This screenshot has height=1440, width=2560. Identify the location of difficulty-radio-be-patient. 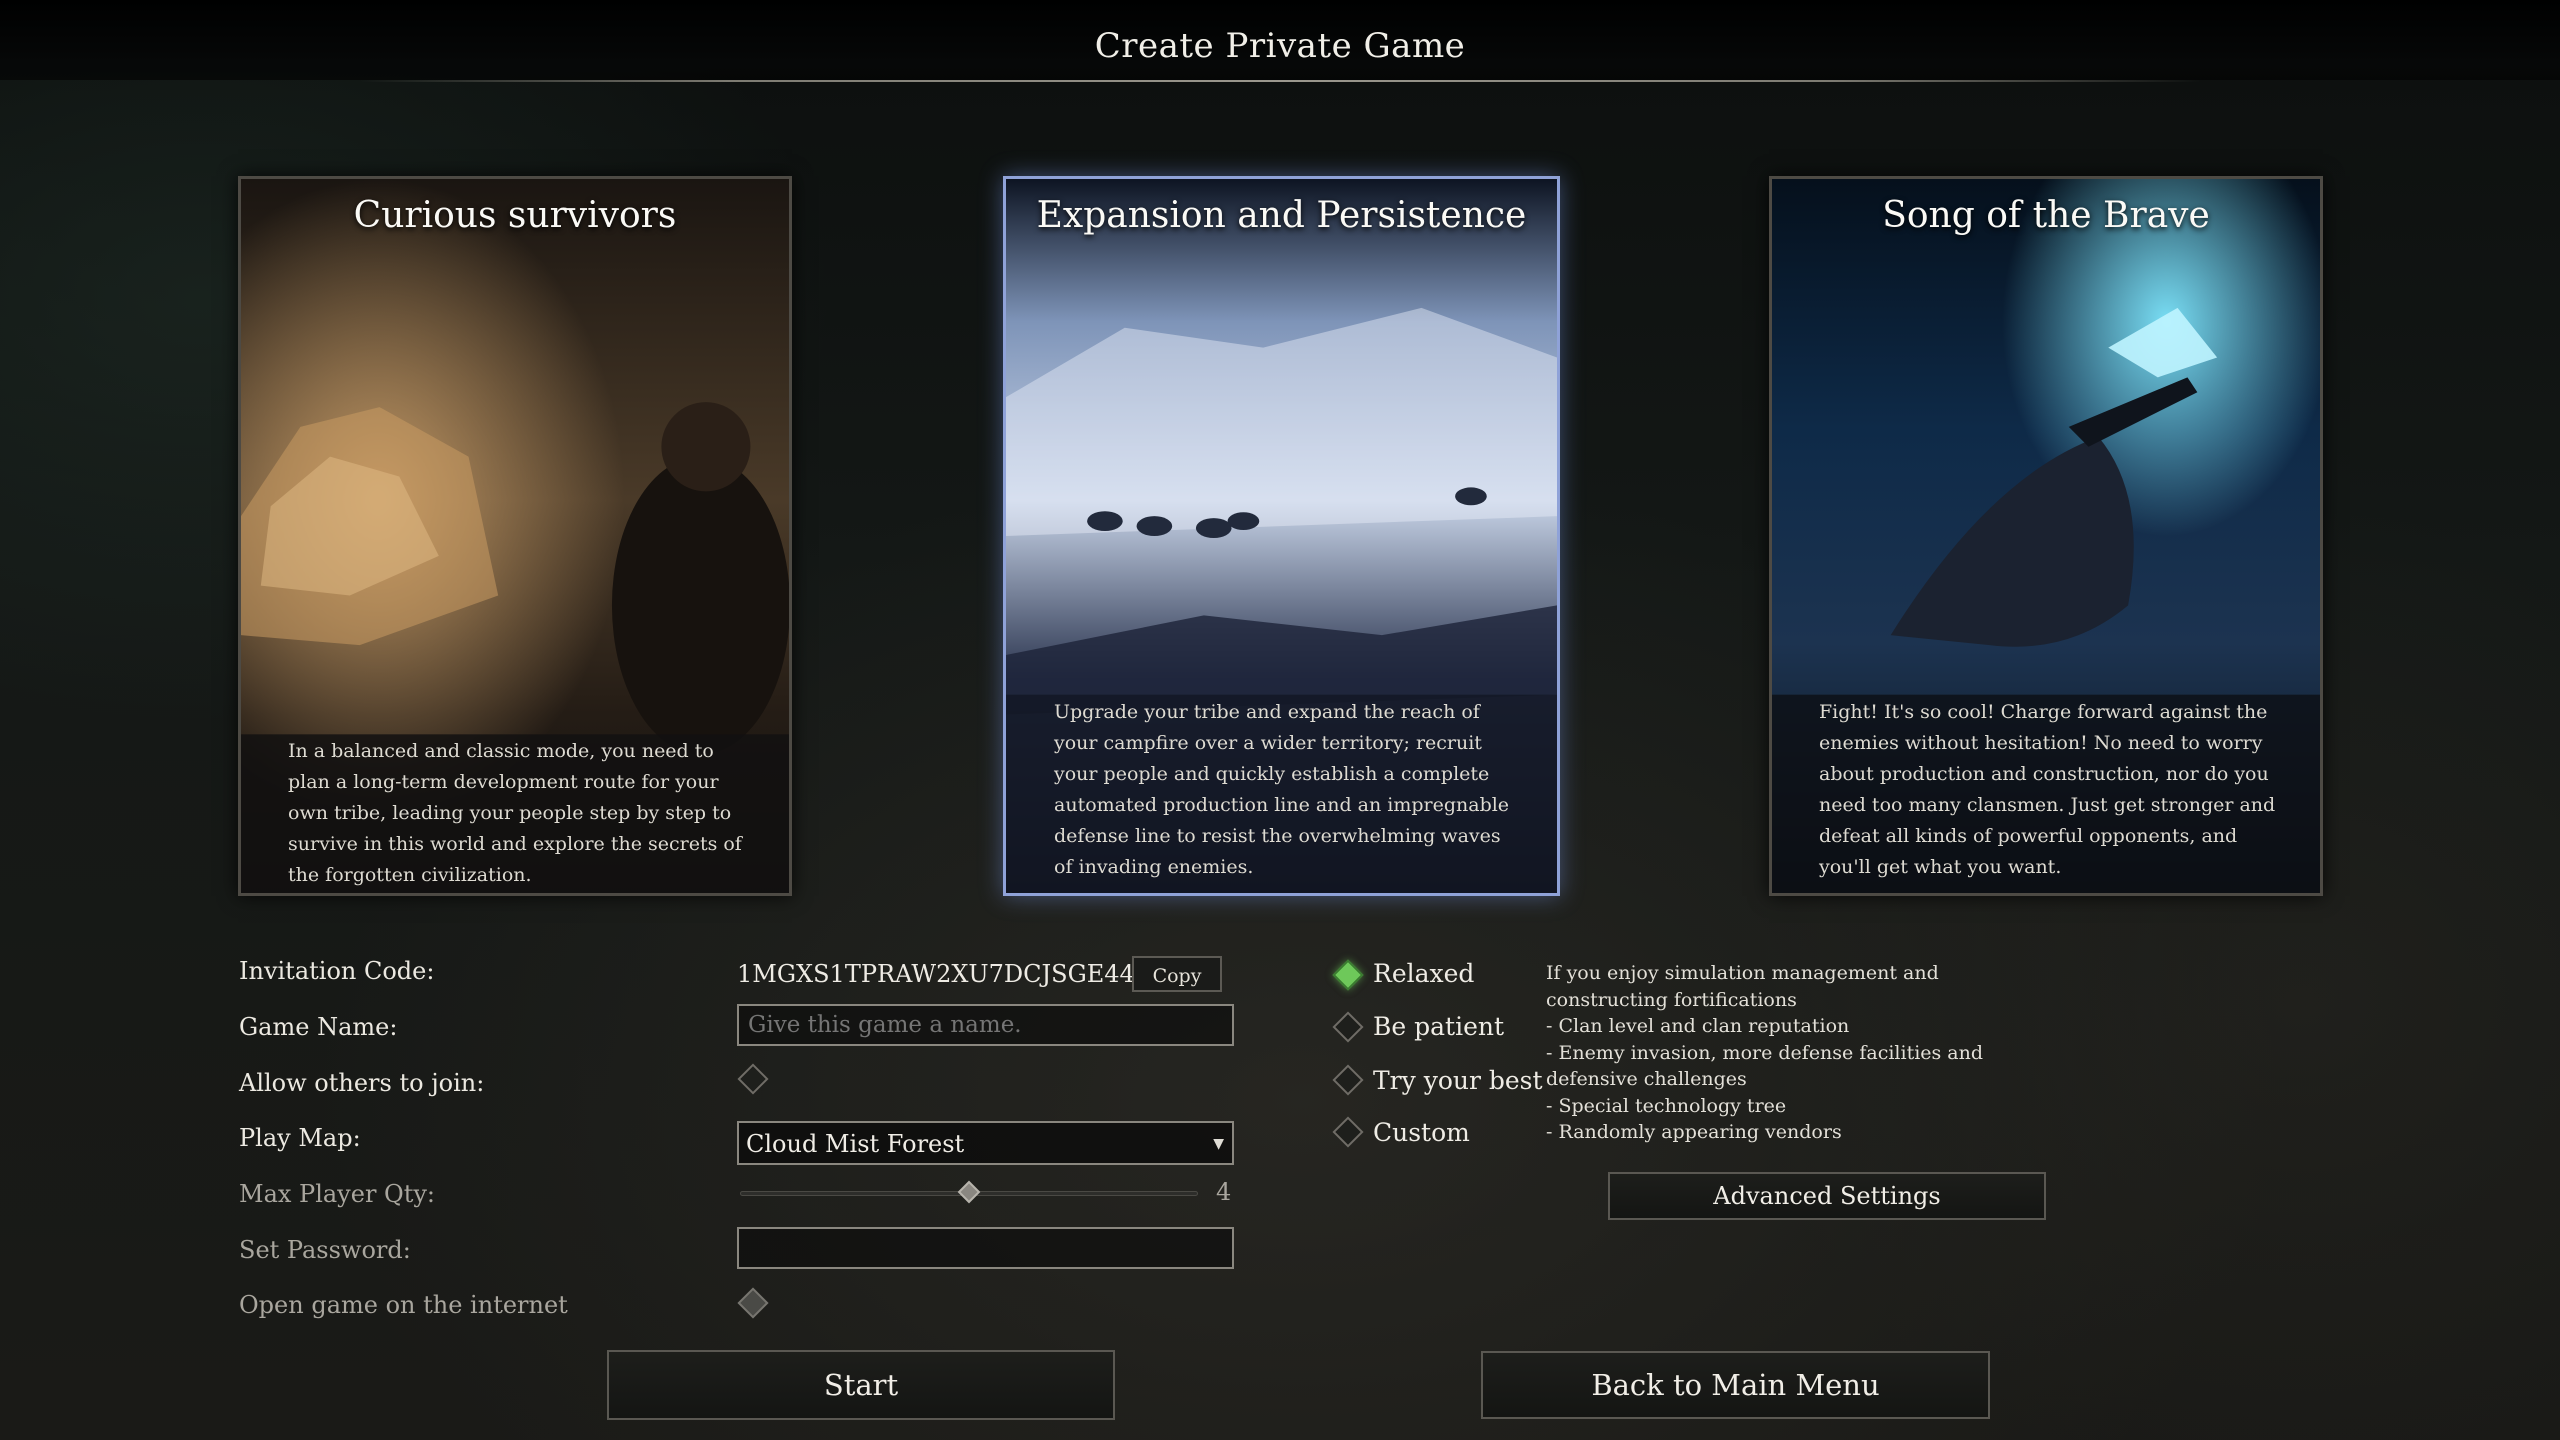
(1348, 1027).